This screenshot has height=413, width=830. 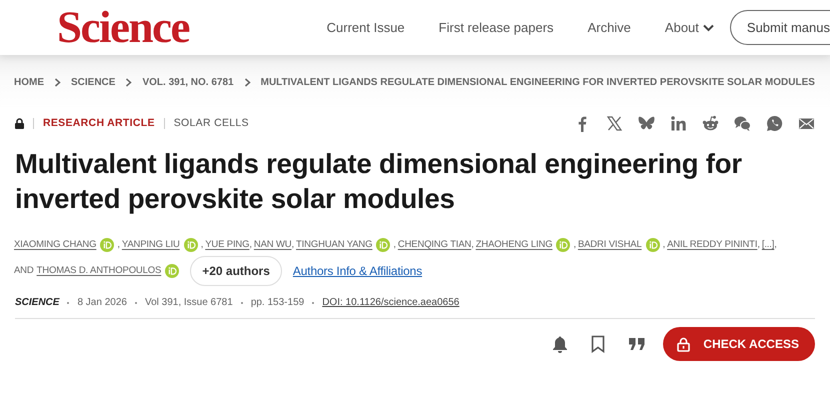 I want to click on more-authors-button: +20 authors, so click(x=236, y=271).